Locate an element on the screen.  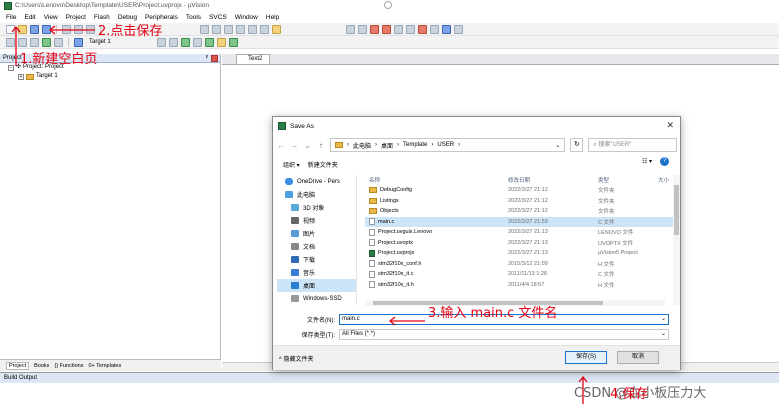
menu-file: File is located at coordinates (11, 17).